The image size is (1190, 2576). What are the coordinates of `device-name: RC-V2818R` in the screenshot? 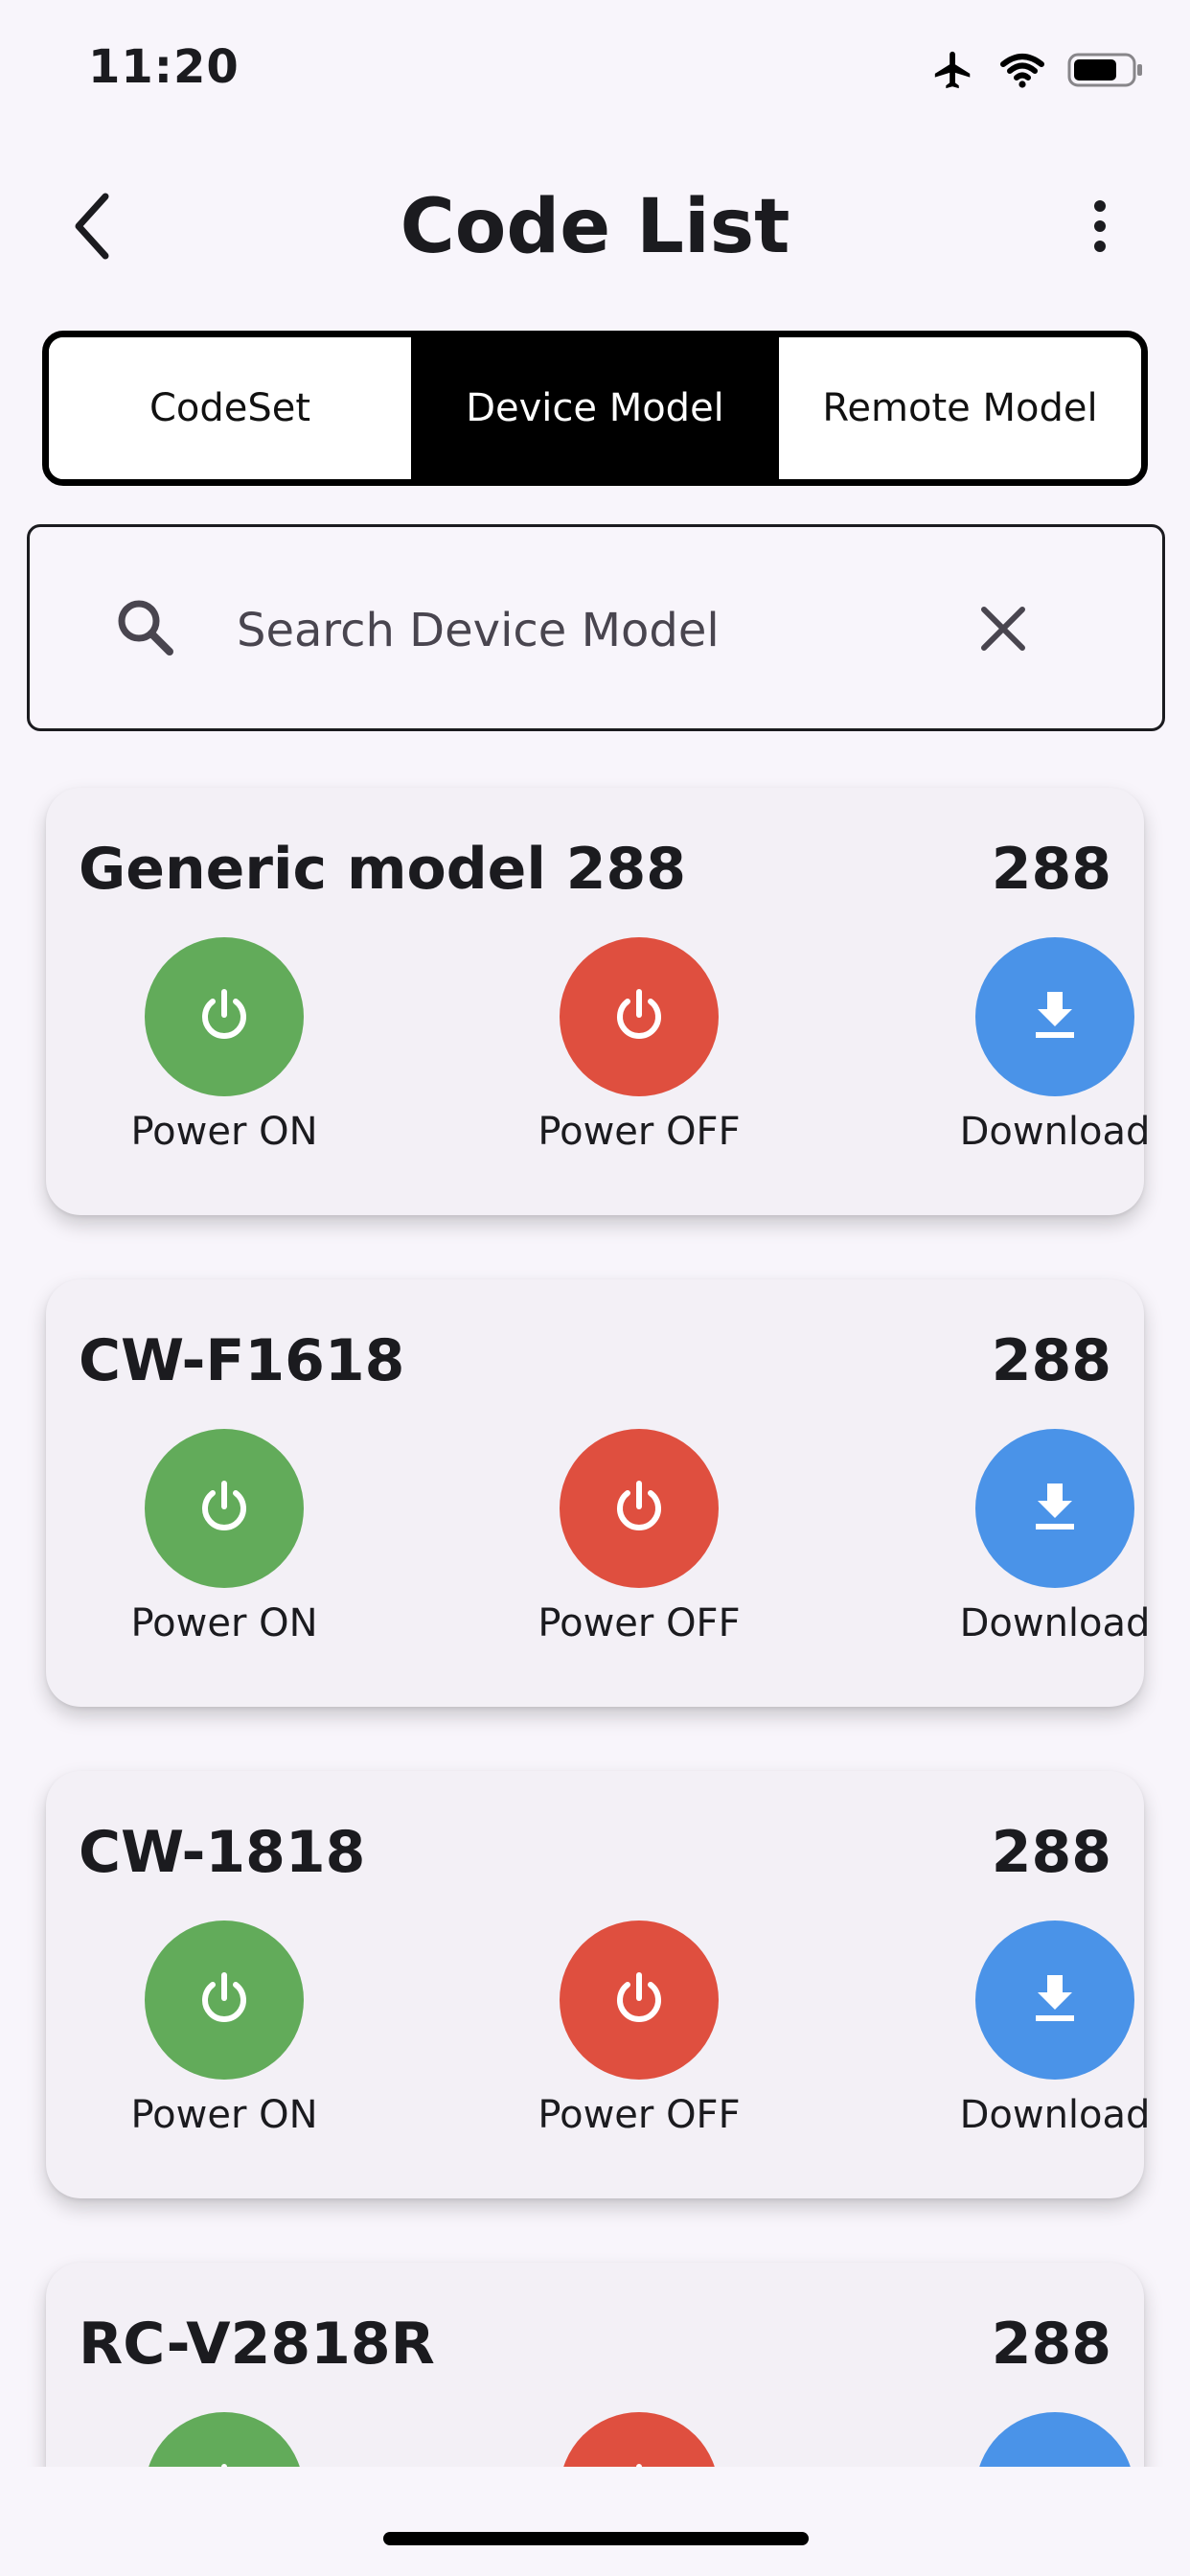 It's located at (257, 2344).